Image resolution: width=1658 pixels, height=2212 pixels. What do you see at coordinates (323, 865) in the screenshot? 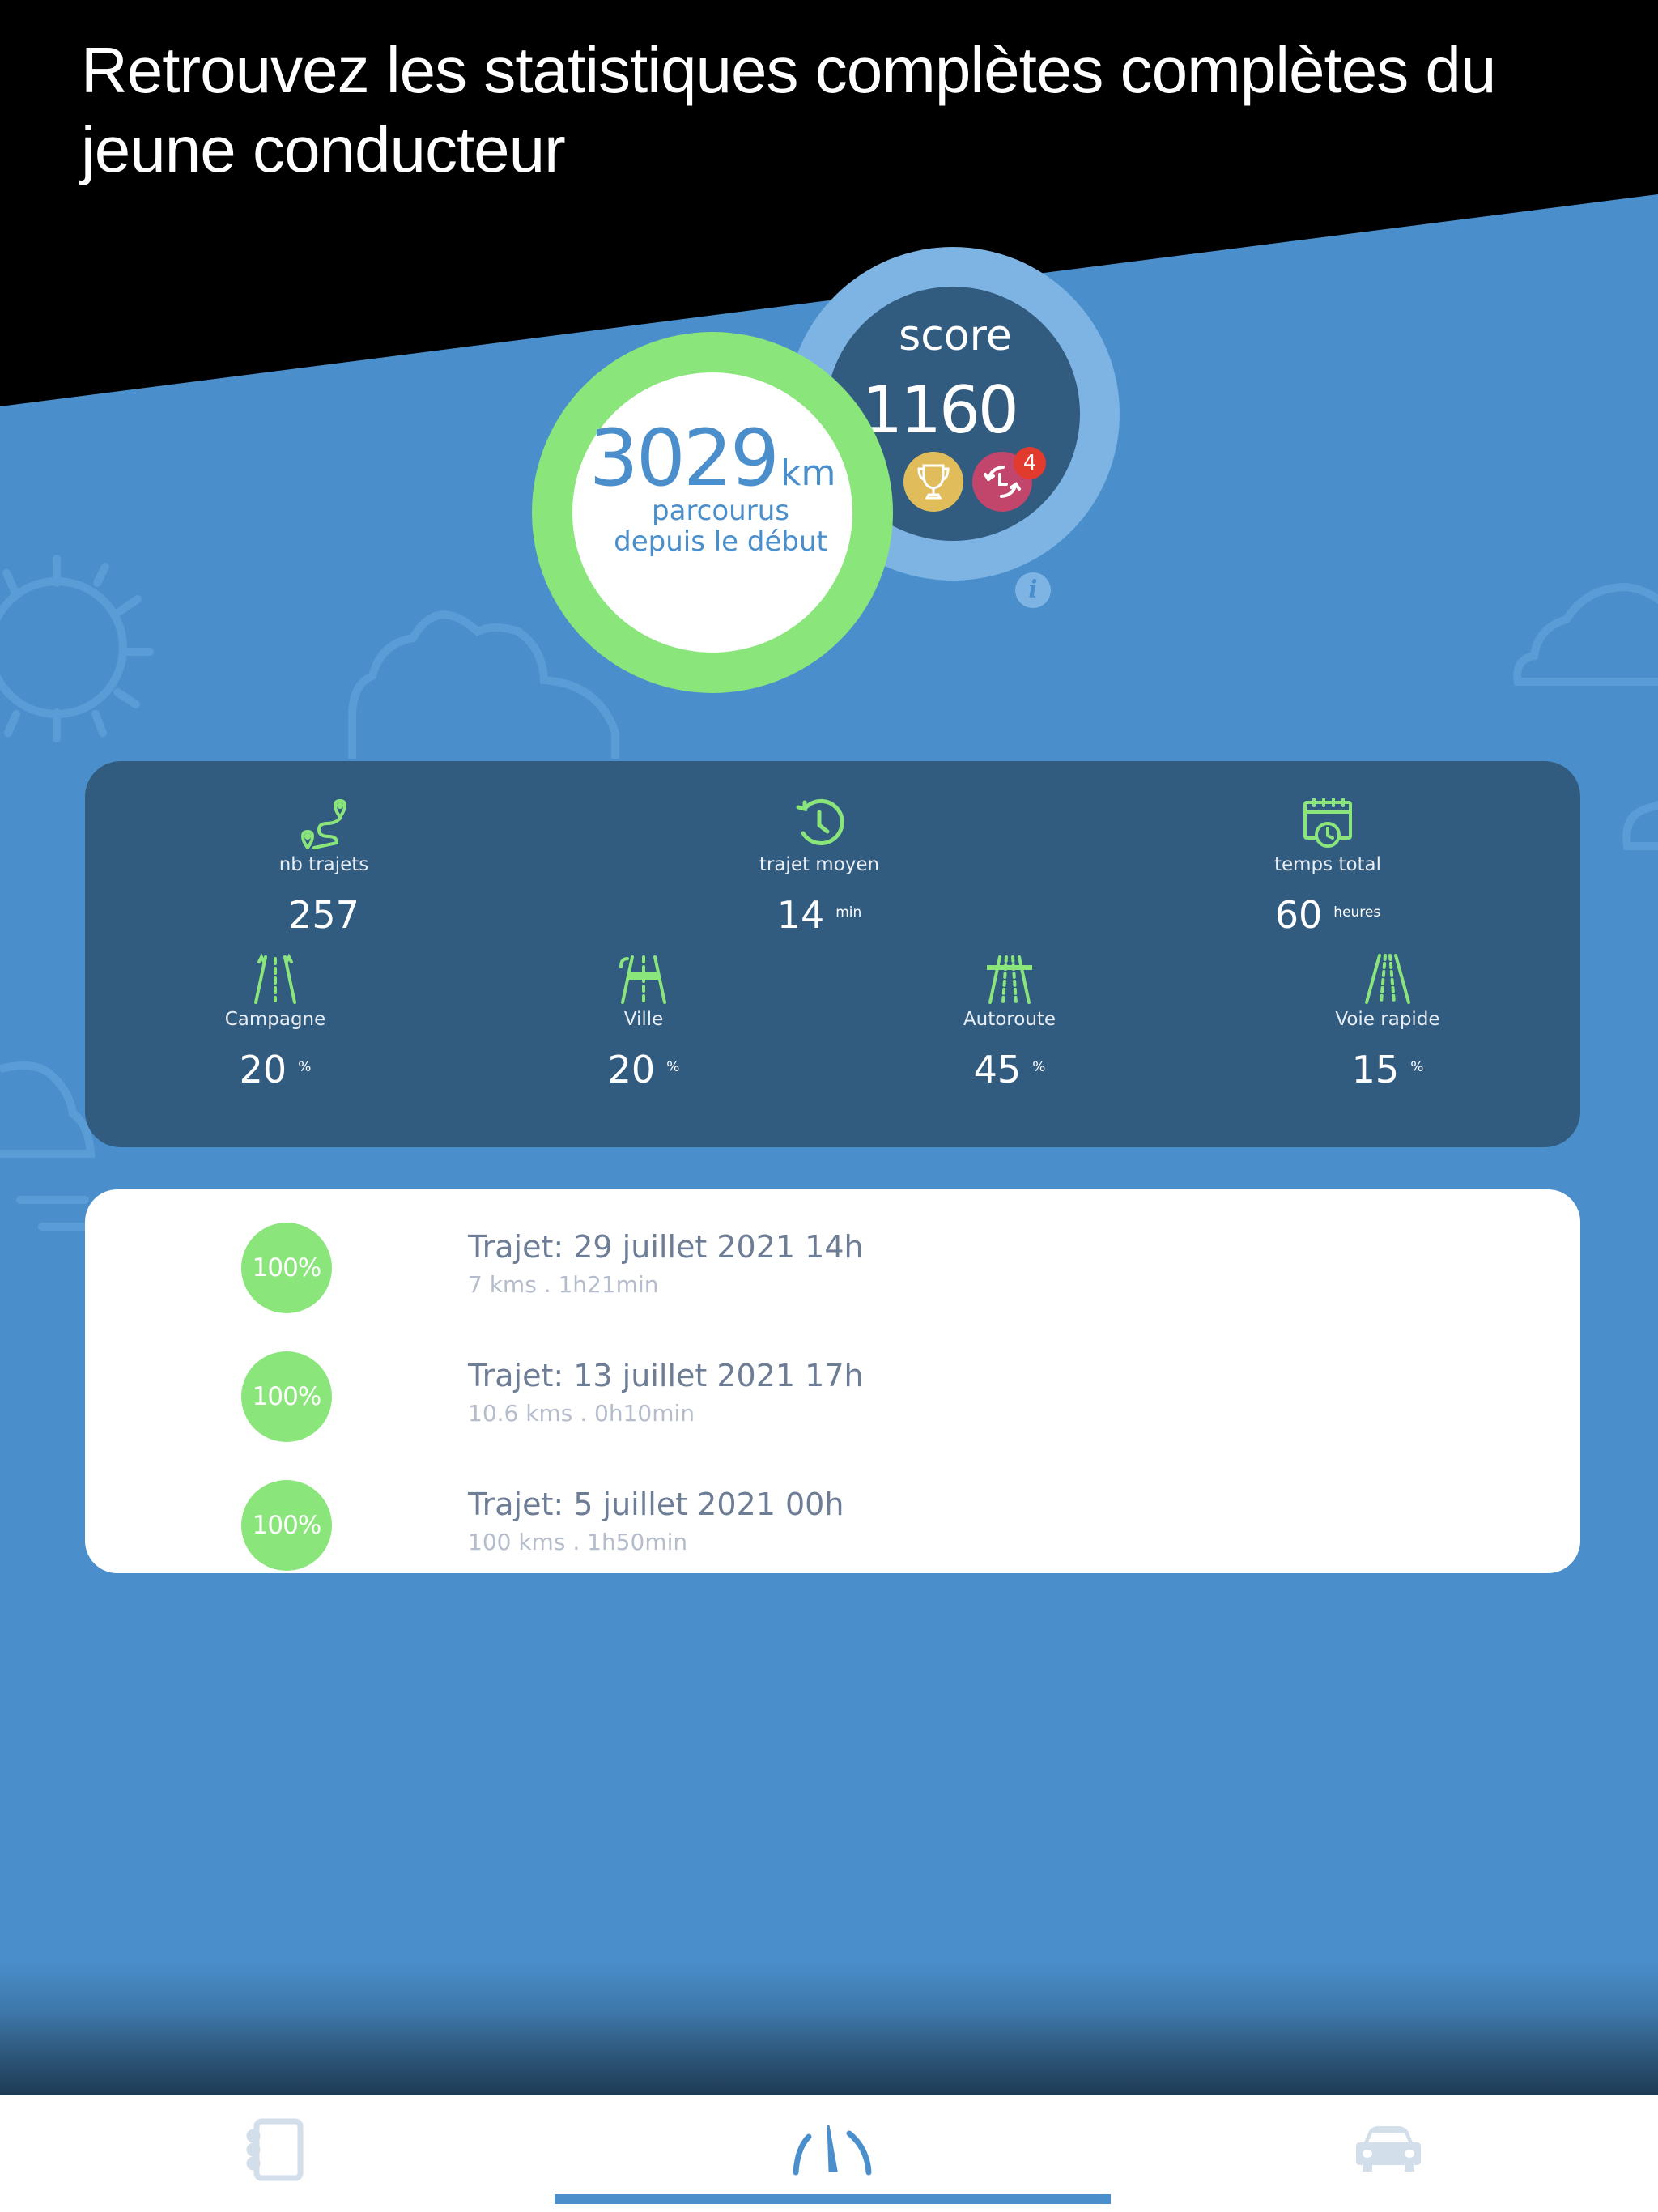
I see `stat-label: nb trajets` at bounding box center [323, 865].